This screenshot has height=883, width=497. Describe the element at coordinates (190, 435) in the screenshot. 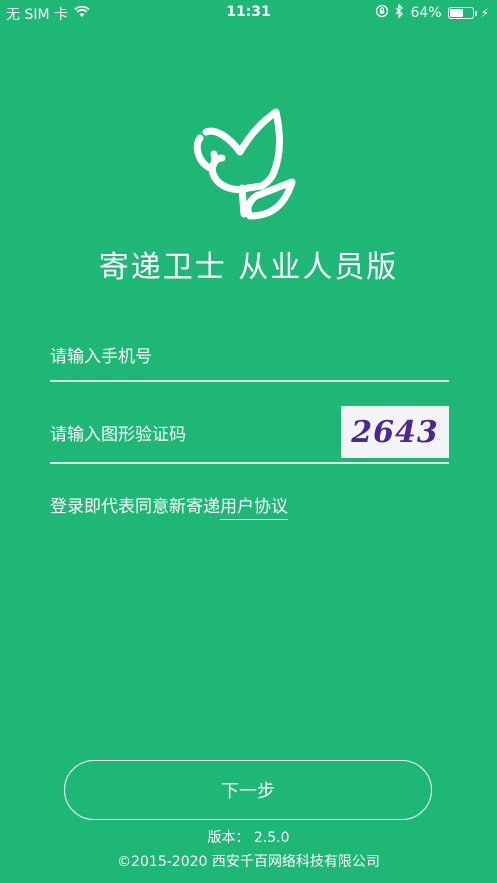

I see `captcha-input` at that location.